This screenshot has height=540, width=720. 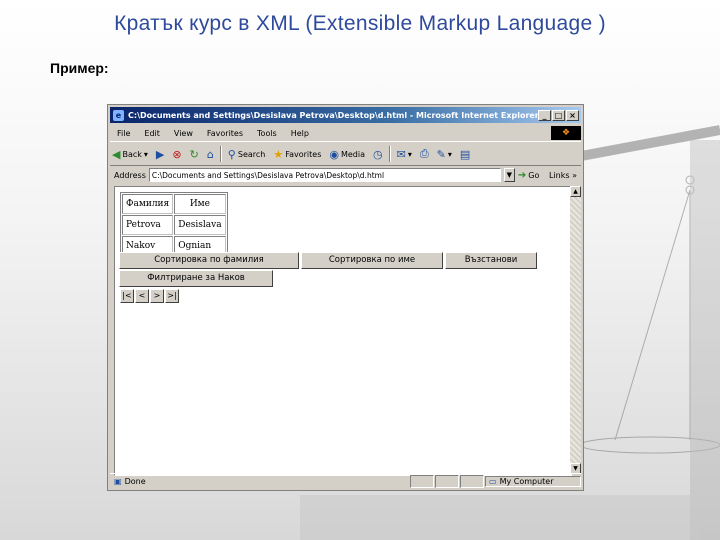 I want to click on mail-dropdown-icon: ▾, so click(x=409, y=154).